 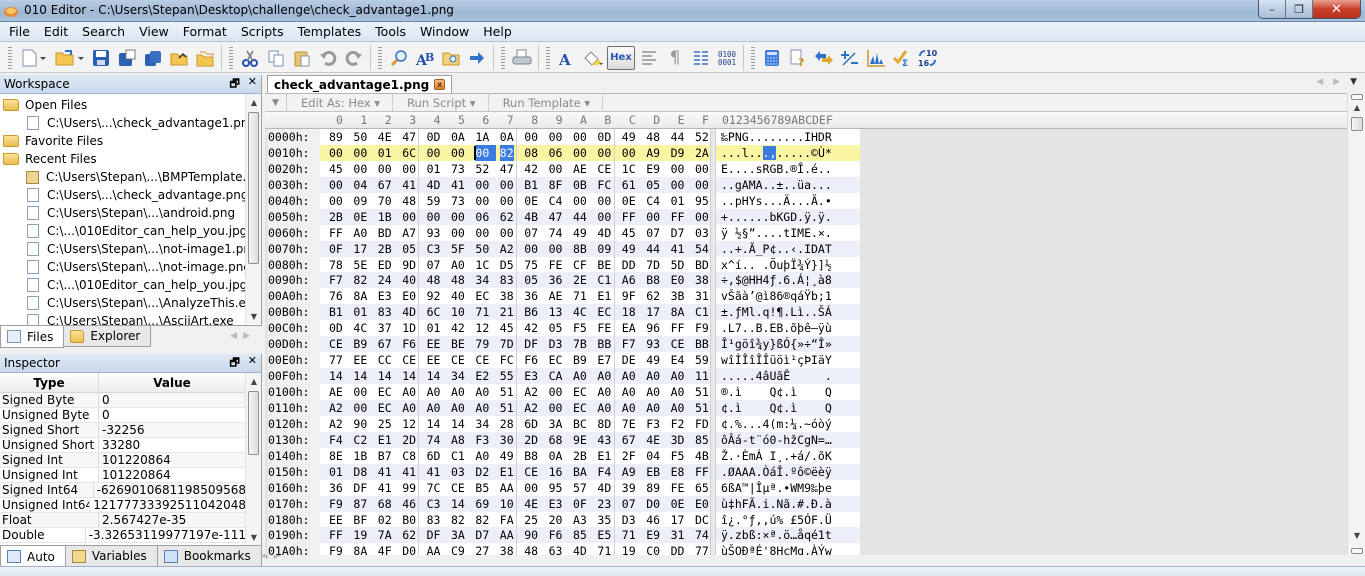 I want to click on hex-byte: 54, so click(x=702, y=249).